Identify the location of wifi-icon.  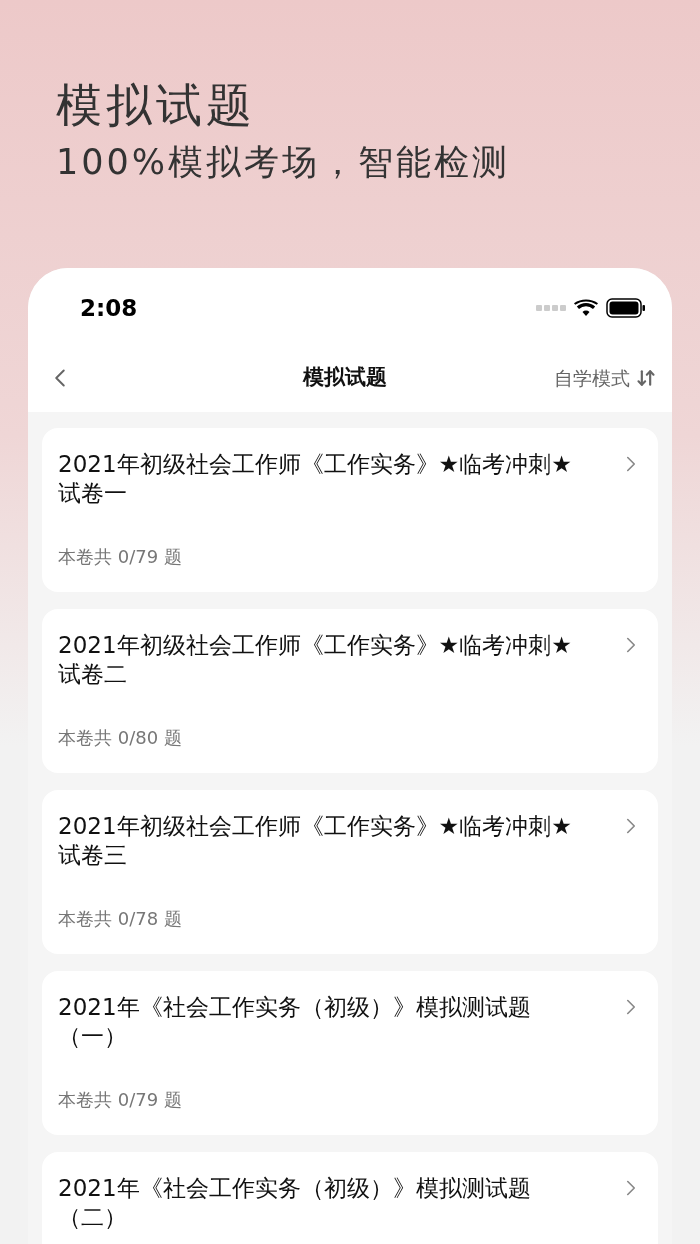
(586, 308).